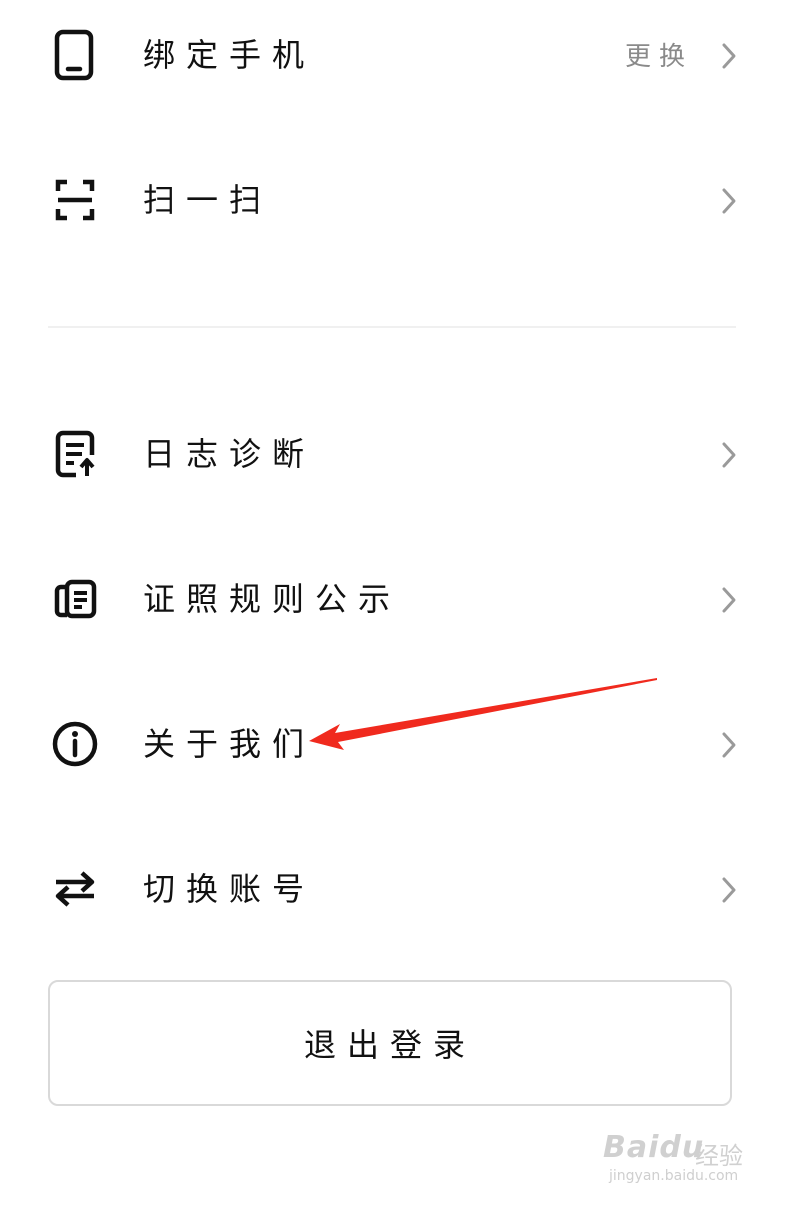  I want to click on logout-button: 退出登录, so click(390, 1043).